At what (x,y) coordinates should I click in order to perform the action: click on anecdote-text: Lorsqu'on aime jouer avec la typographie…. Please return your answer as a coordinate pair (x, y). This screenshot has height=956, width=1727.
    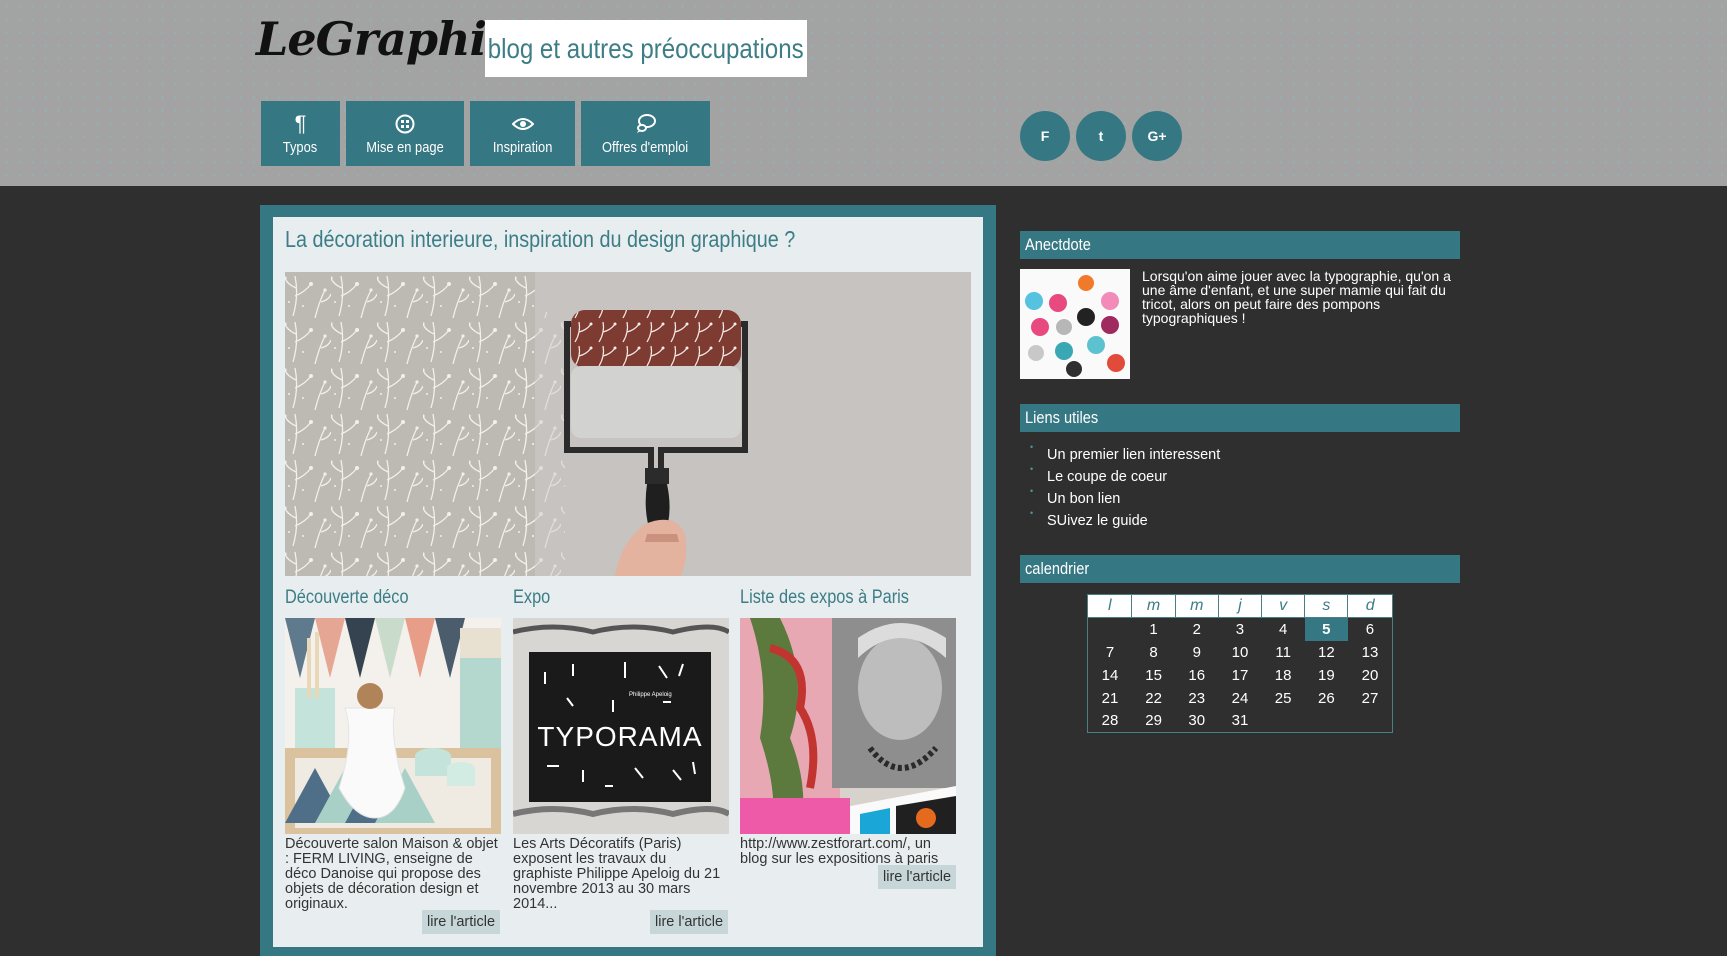
    Looking at the image, I should click on (1296, 297).